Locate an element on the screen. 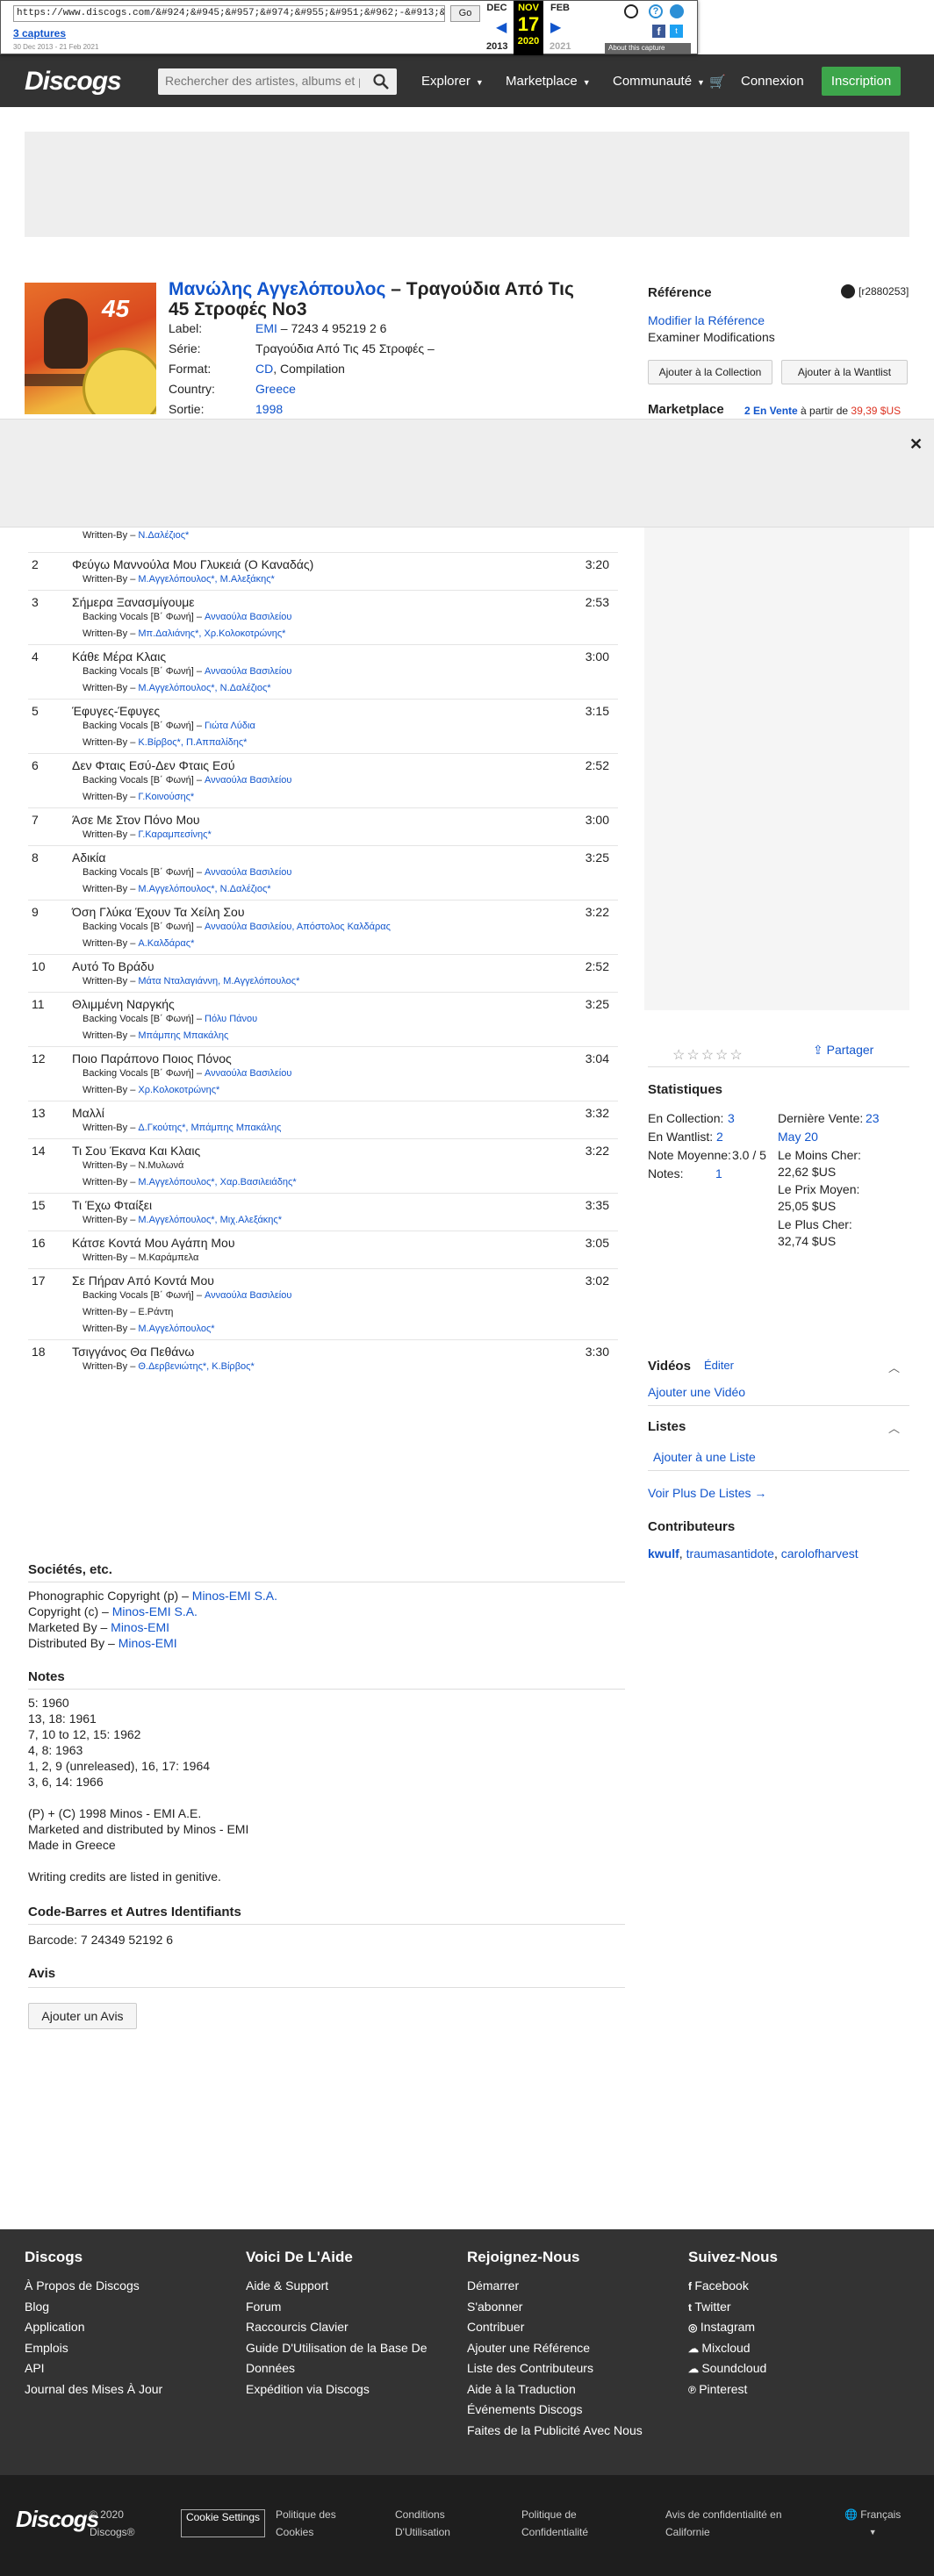  lists-collapse-icon: ︿ is located at coordinates (894, 1428).